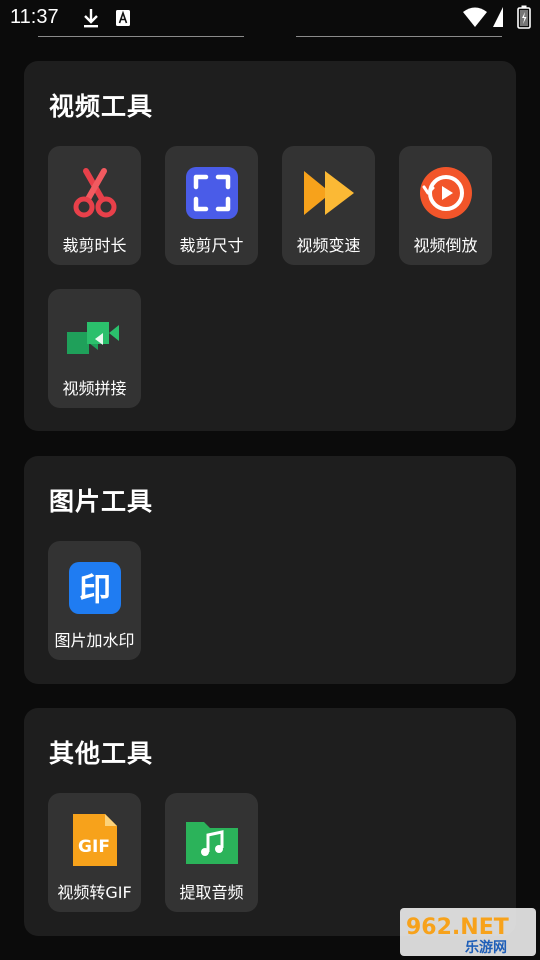 The width and height of the screenshot is (540, 960). Describe the element at coordinates (498, 17) in the screenshot. I see `signal-icon` at that location.